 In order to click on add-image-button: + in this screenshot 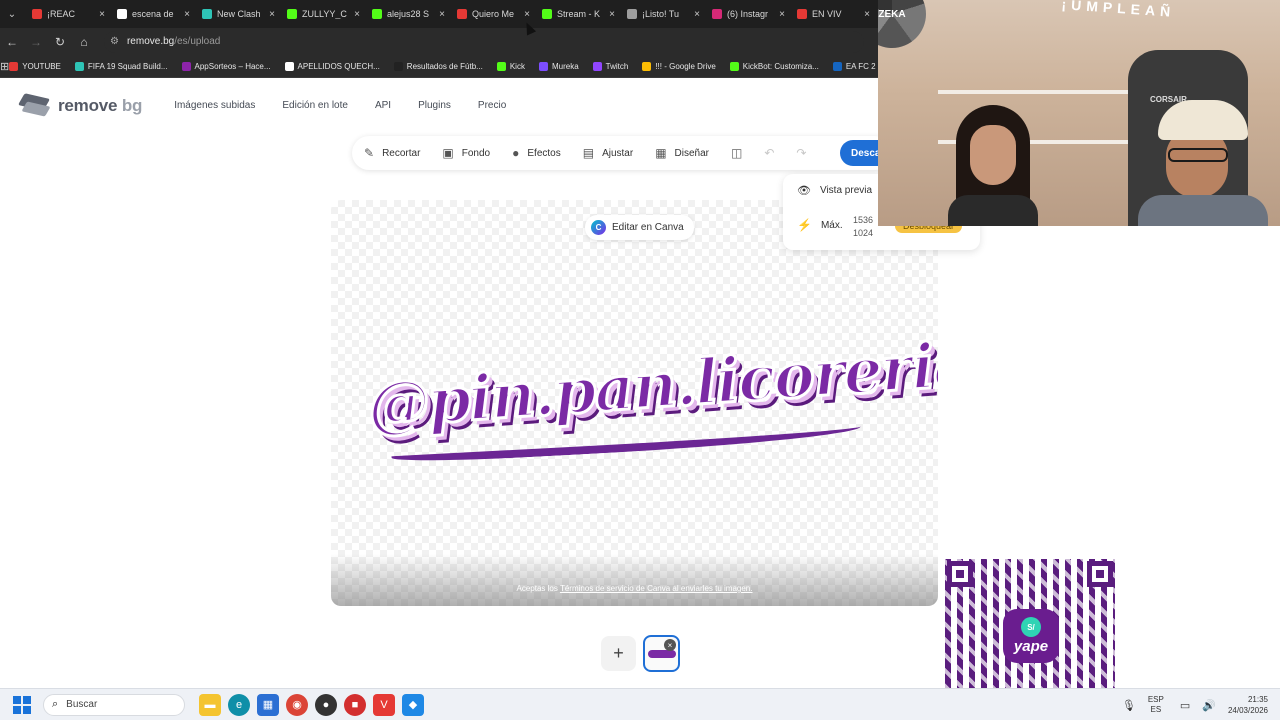, I will do `click(618, 653)`.